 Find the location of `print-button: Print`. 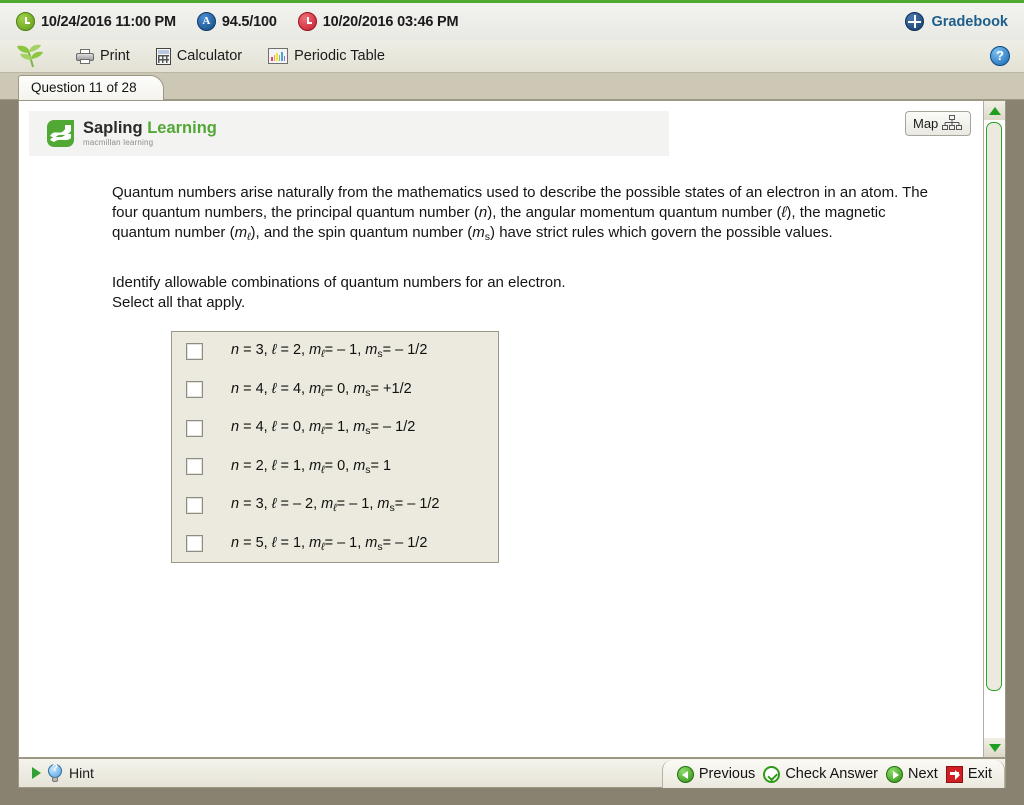

print-button: Print is located at coordinates (103, 56).